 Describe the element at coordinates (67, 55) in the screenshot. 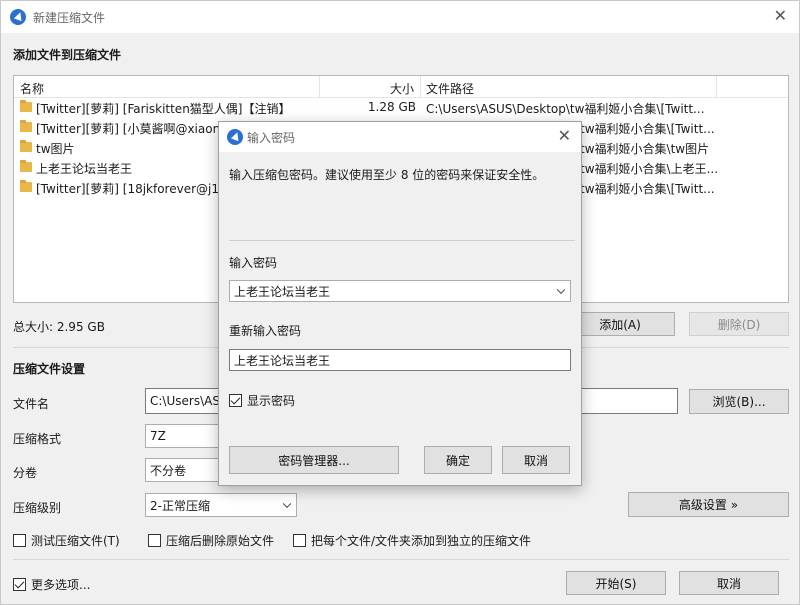

I see `add-section-title: 添加文件到压缩文件` at that location.